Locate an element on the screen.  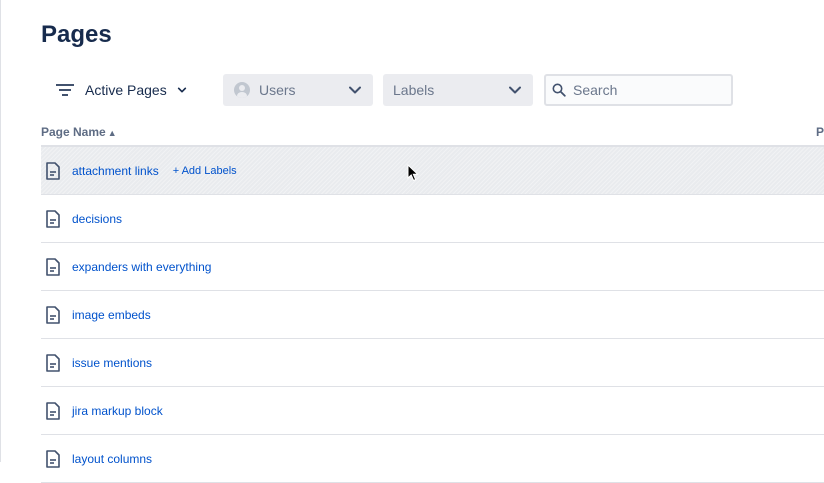
table-row: issue mentions is located at coordinates (432, 363).